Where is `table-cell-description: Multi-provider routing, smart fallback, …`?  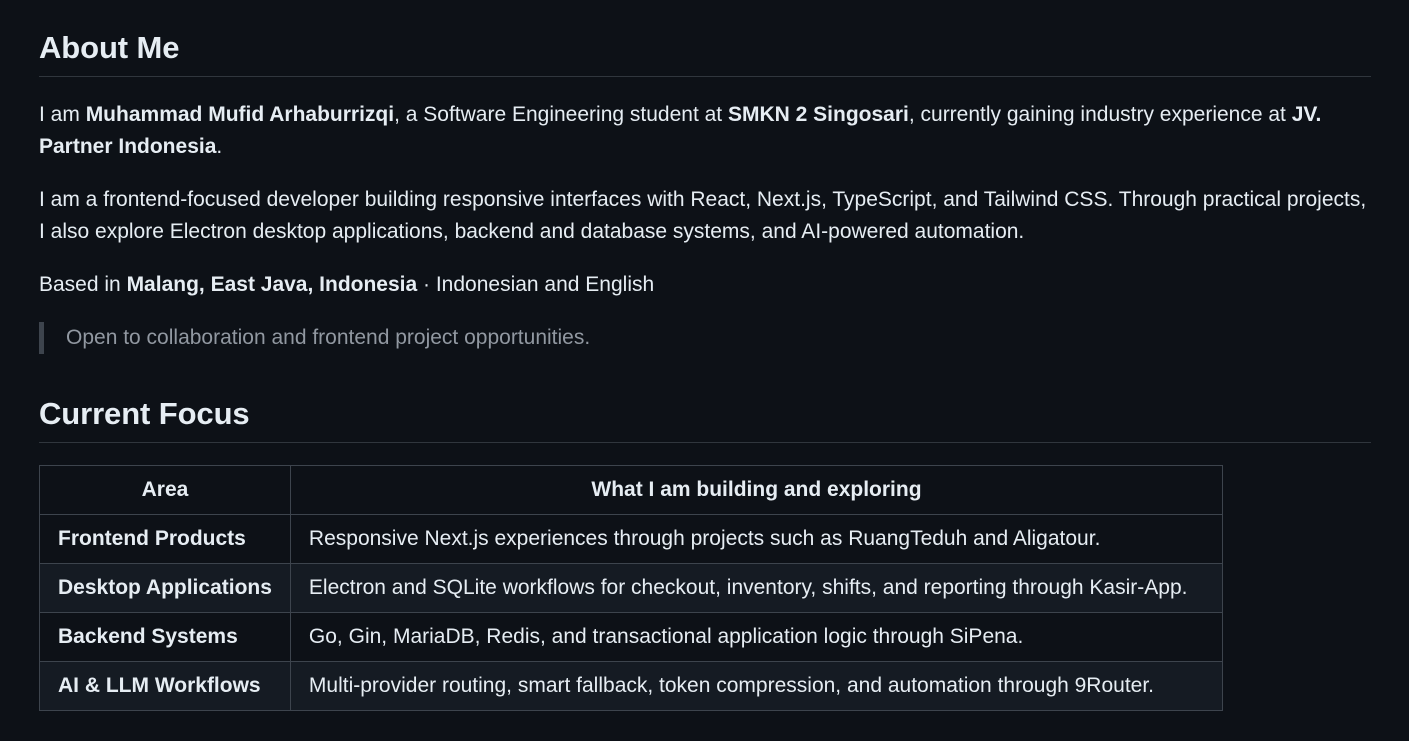
table-cell-description: Multi-provider routing, smart fallback, … is located at coordinates (756, 686).